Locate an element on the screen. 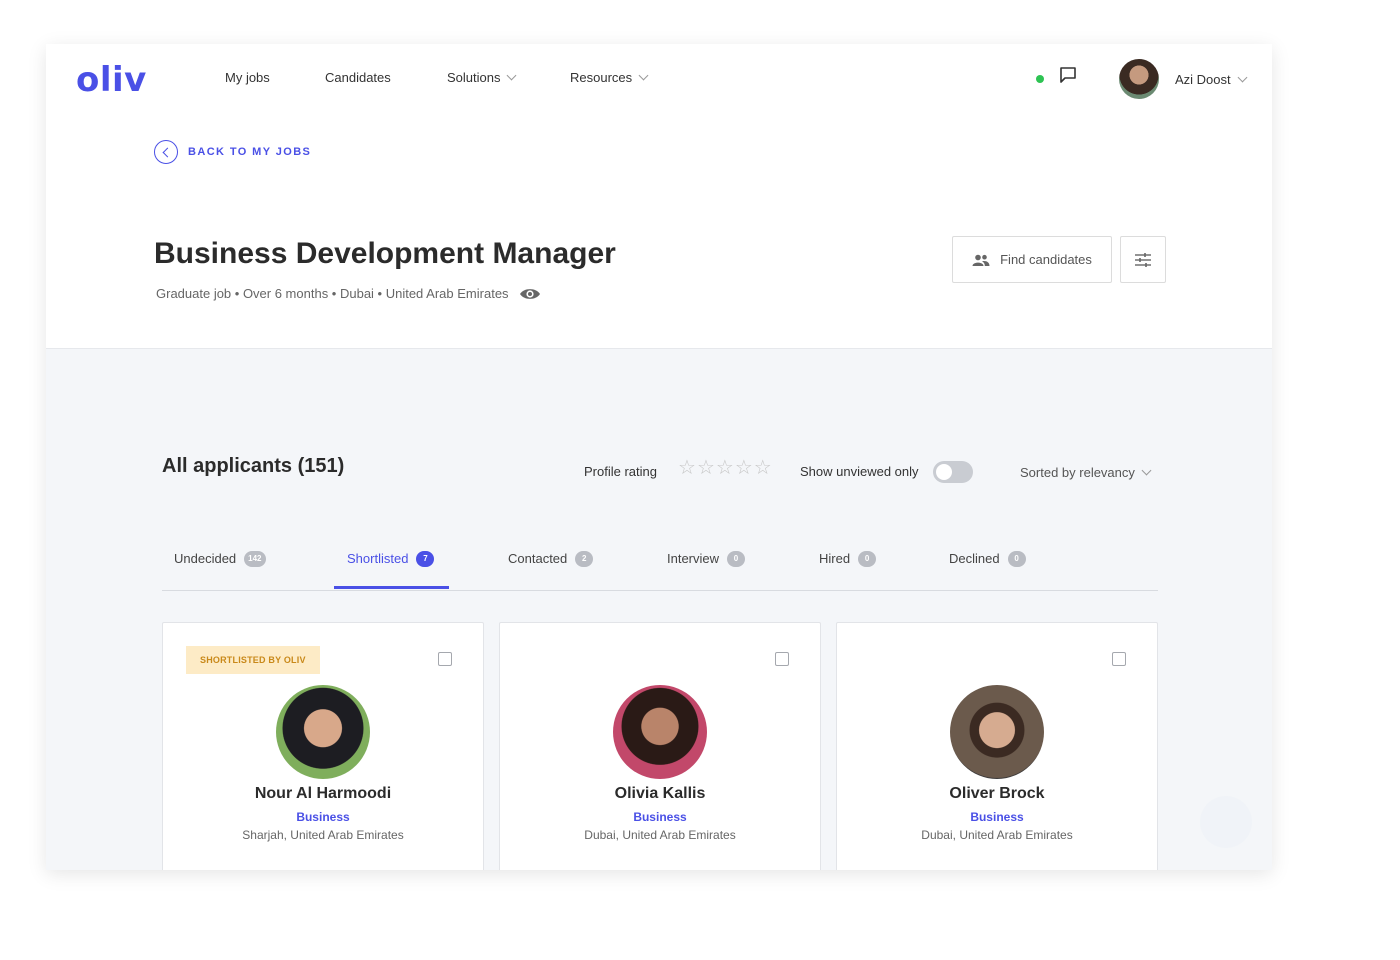  profile-rating-stars: ☆ ☆ ☆ ☆ ☆ is located at coordinates (725, 468).